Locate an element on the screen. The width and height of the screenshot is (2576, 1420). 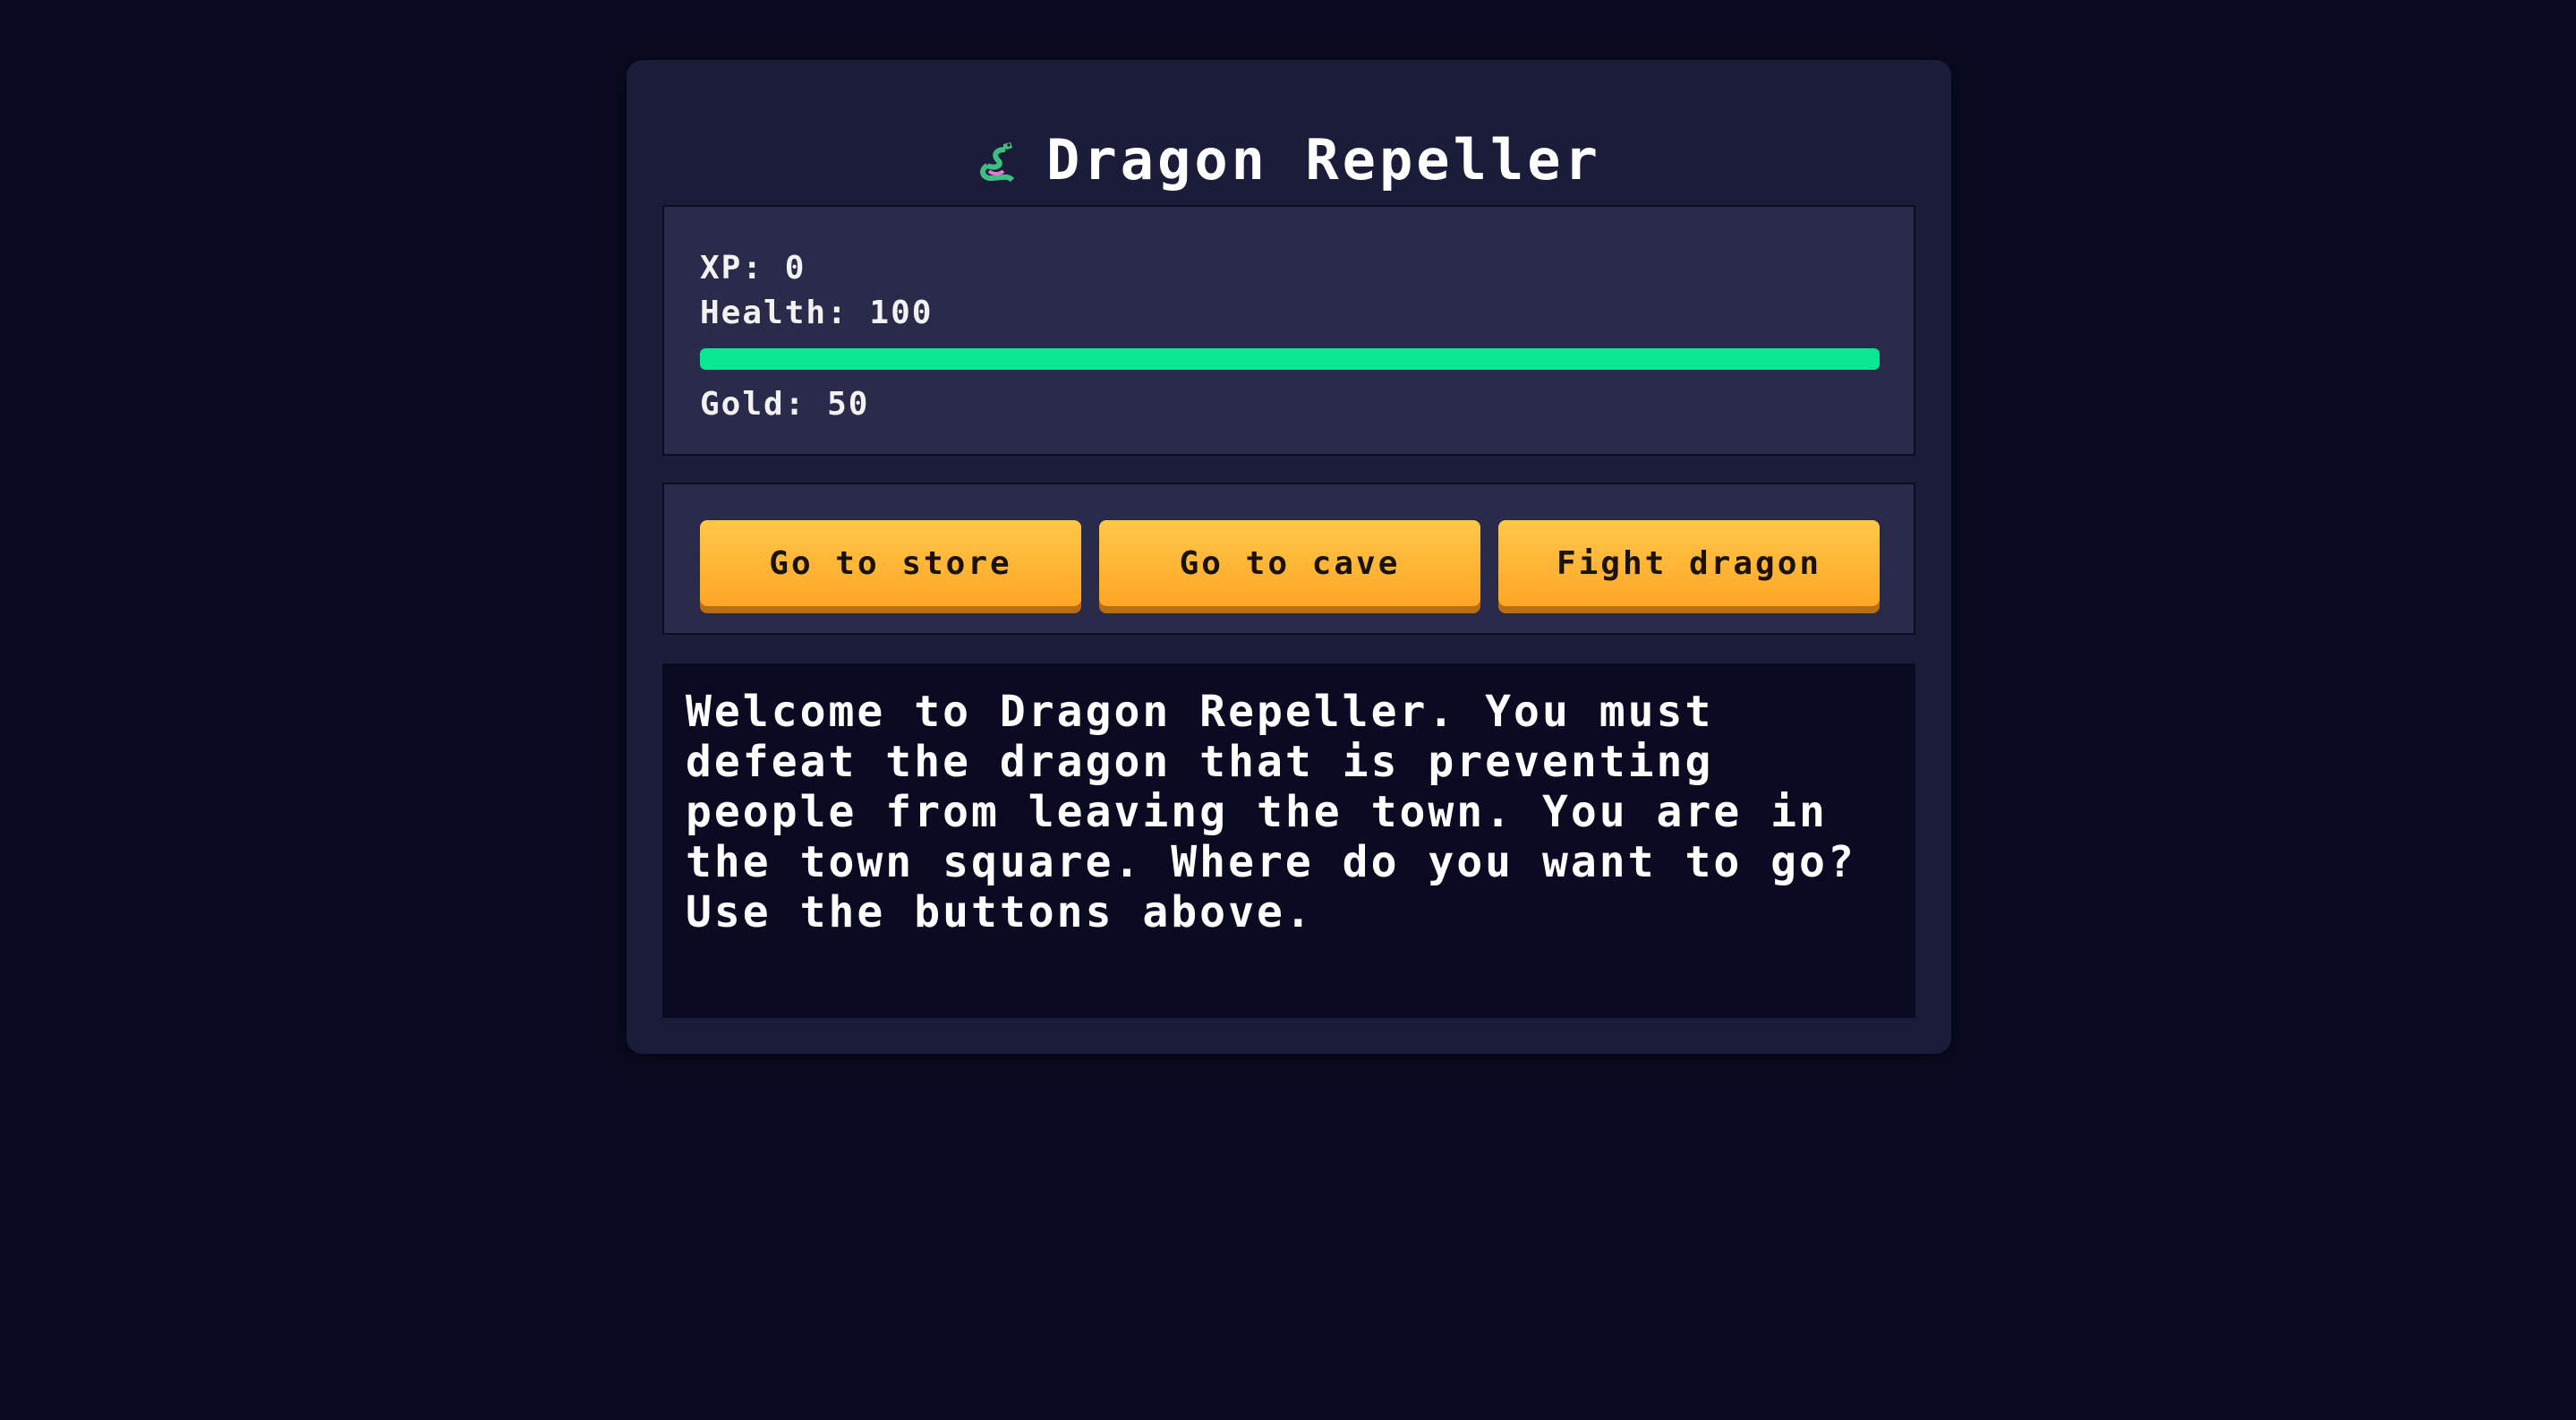
health-bar-fill is located at coordinates (1290, 359).